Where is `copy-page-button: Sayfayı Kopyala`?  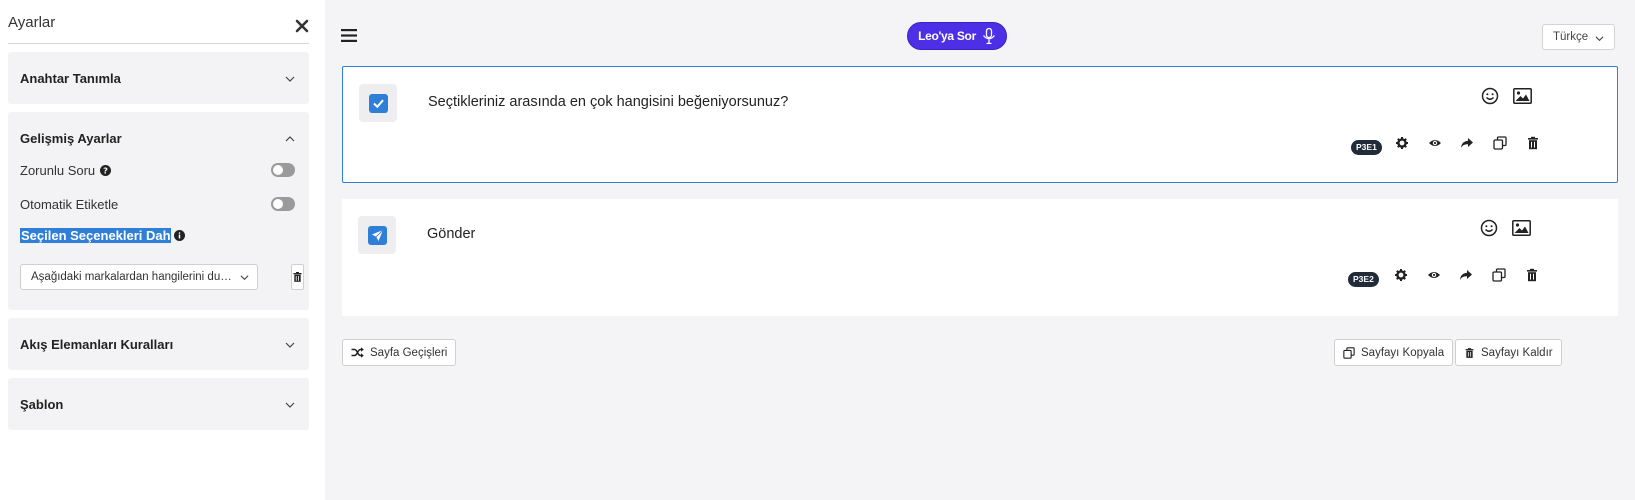 copy-page-button: Sayfayı Kopyala is located at coordinates (1394, 352).